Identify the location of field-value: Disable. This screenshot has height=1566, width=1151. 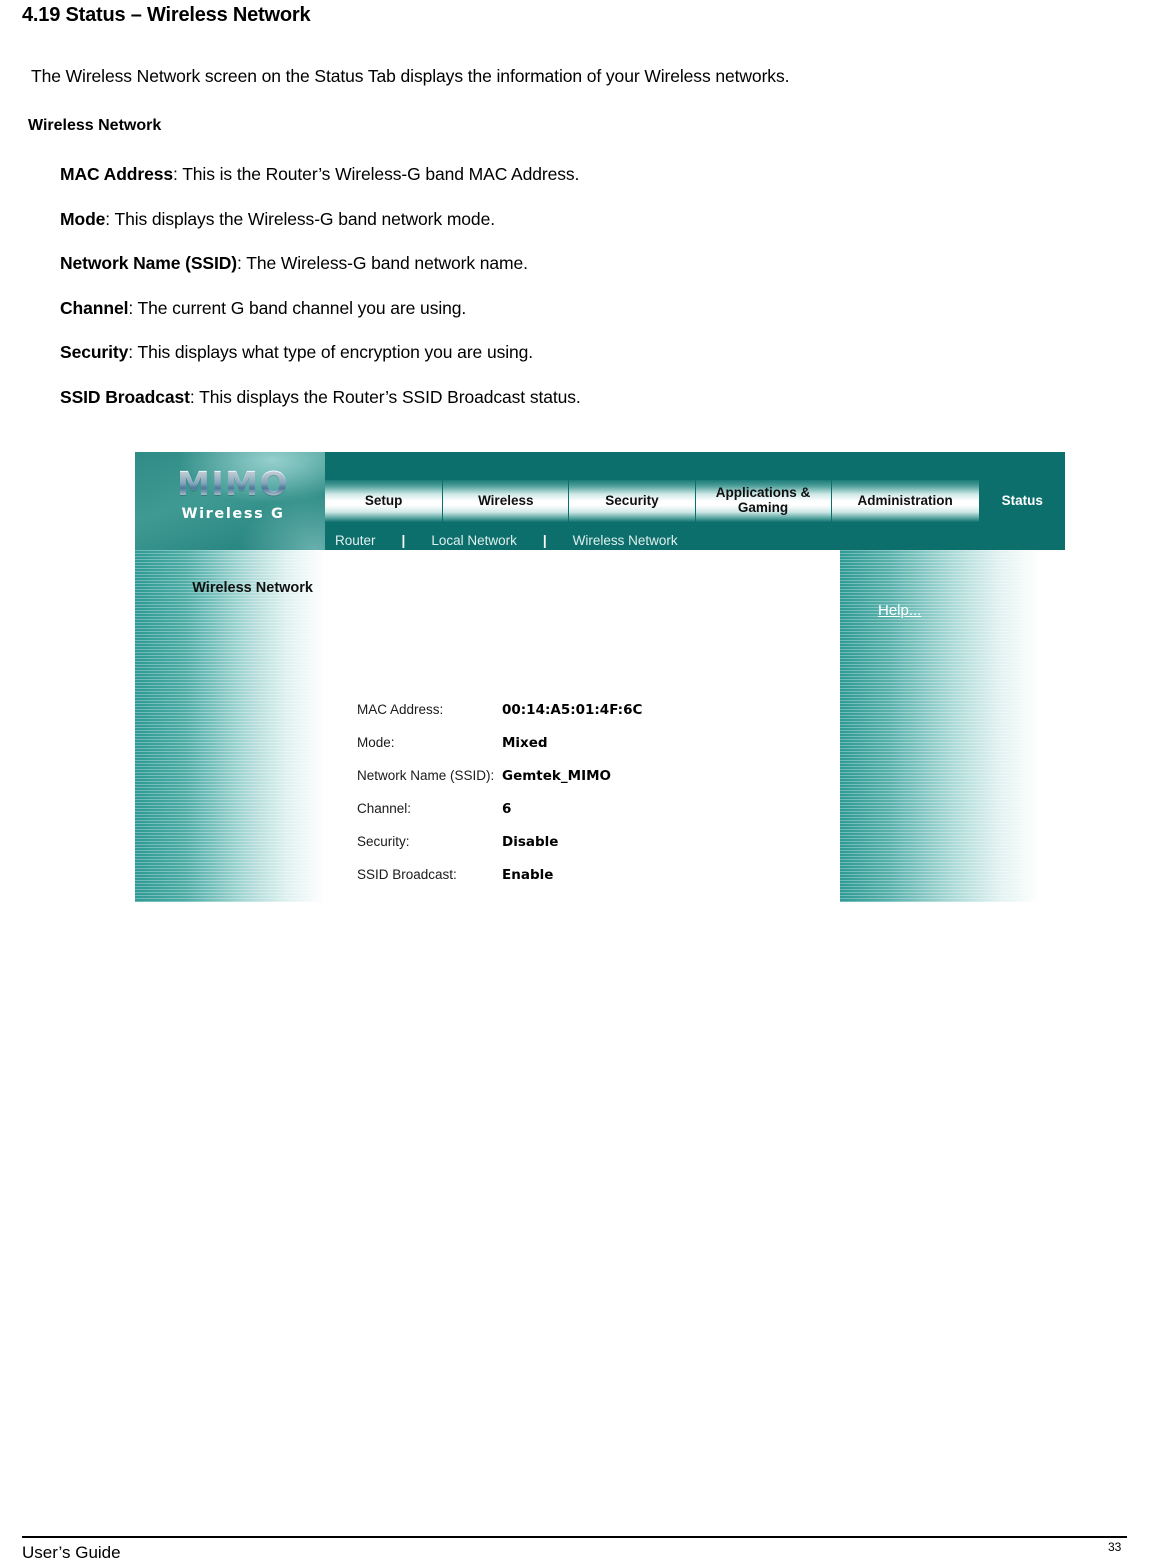
(530, 842).